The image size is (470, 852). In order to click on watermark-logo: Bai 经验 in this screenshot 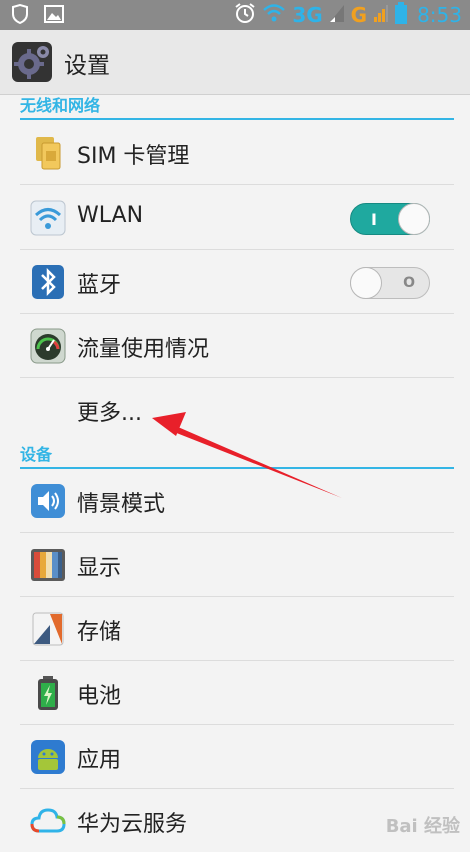, I will do `click(422, 826)`.